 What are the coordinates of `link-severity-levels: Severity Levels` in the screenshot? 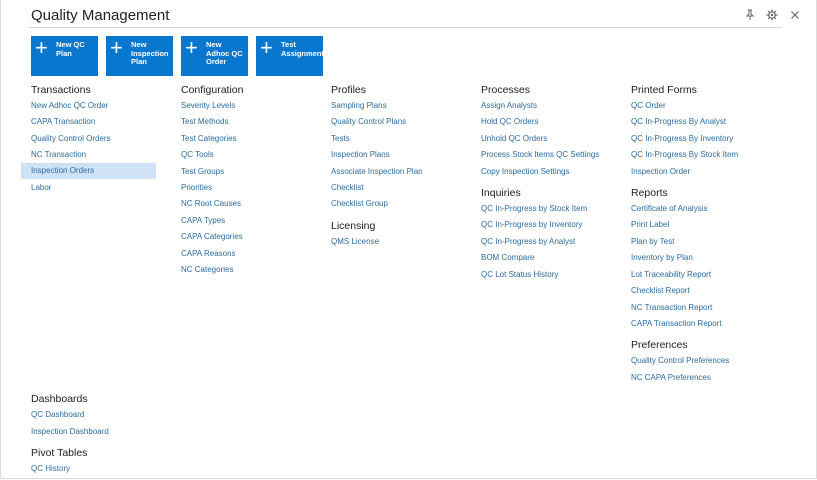 It's located at (208, 105).